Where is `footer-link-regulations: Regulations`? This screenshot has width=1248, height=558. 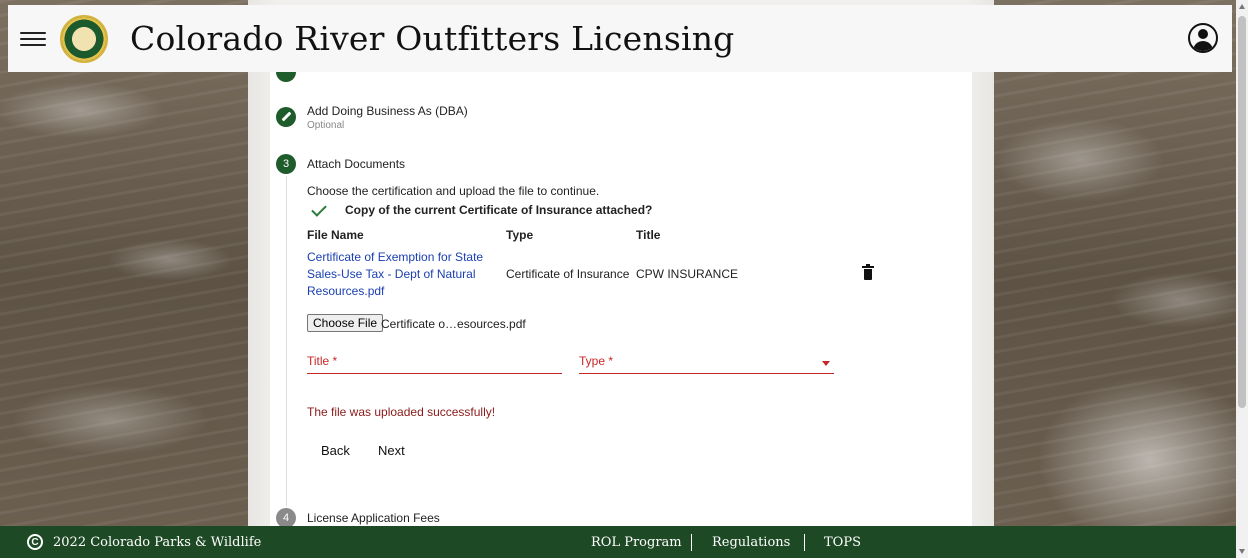 footer-link-regulations: Regulations is located at coordinates (751, 542).